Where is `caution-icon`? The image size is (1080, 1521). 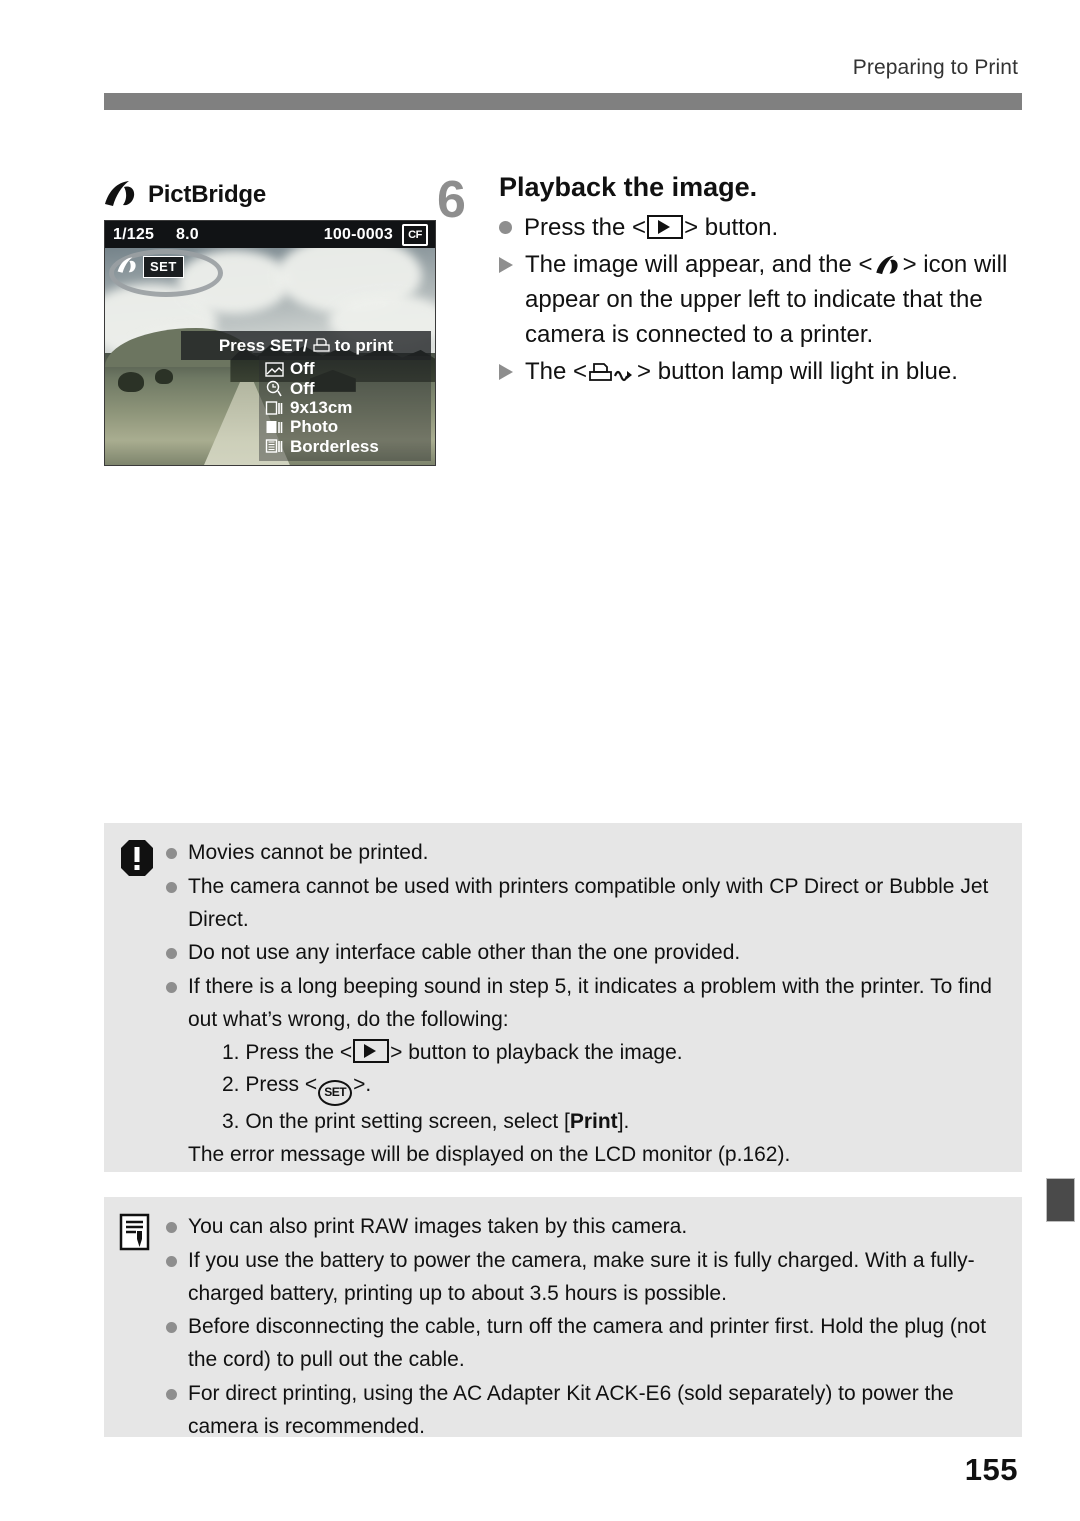 caution-icon is located at coordinates (137, 858).